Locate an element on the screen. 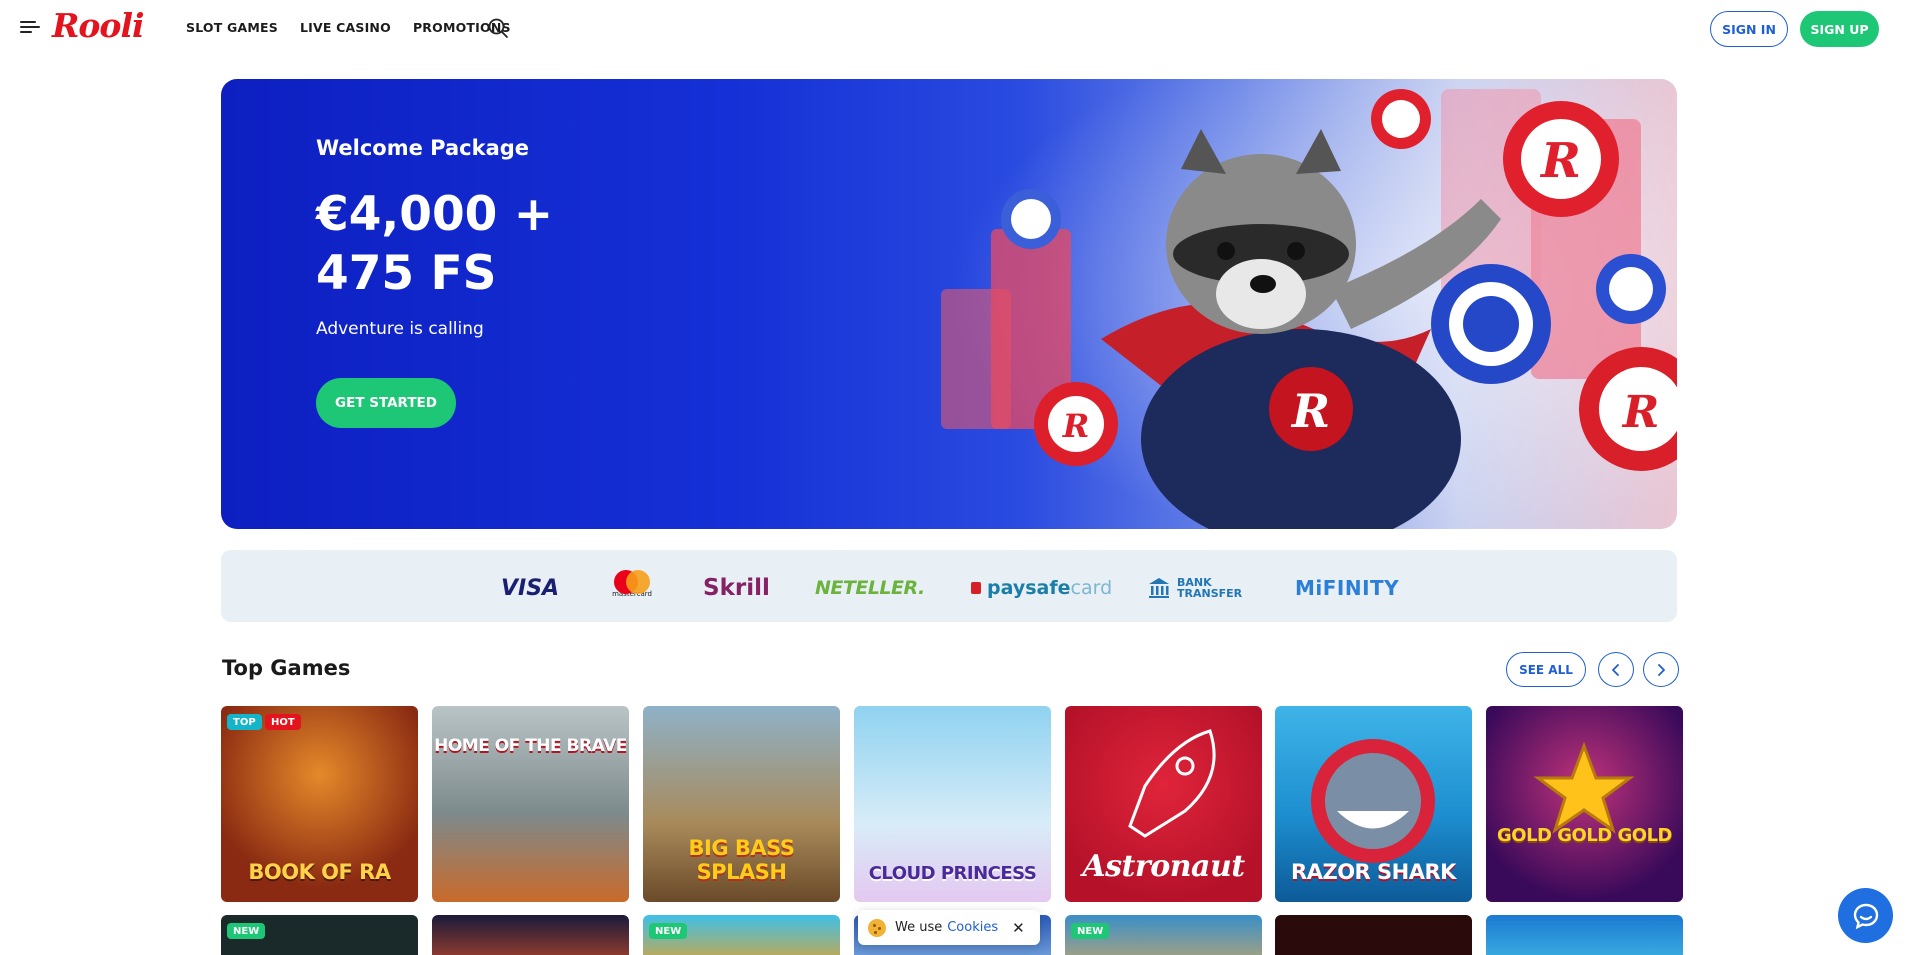 The image size is (1909, 955). game-title: CLOUD PRINCESS is located at coordinates (952, 873).